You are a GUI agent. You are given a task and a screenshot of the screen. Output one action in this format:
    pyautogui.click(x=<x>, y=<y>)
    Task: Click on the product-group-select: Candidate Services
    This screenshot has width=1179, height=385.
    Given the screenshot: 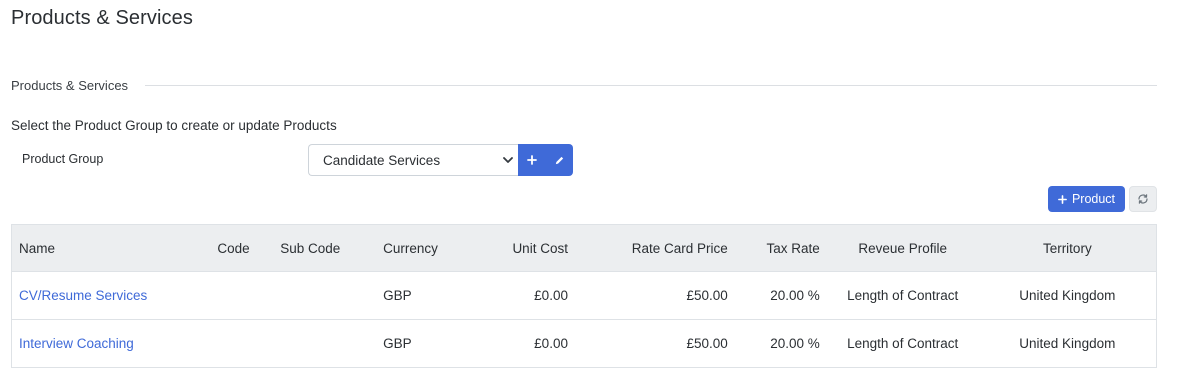 What is the action you would take?
    pyautogui.click(x=413, y=160)
    